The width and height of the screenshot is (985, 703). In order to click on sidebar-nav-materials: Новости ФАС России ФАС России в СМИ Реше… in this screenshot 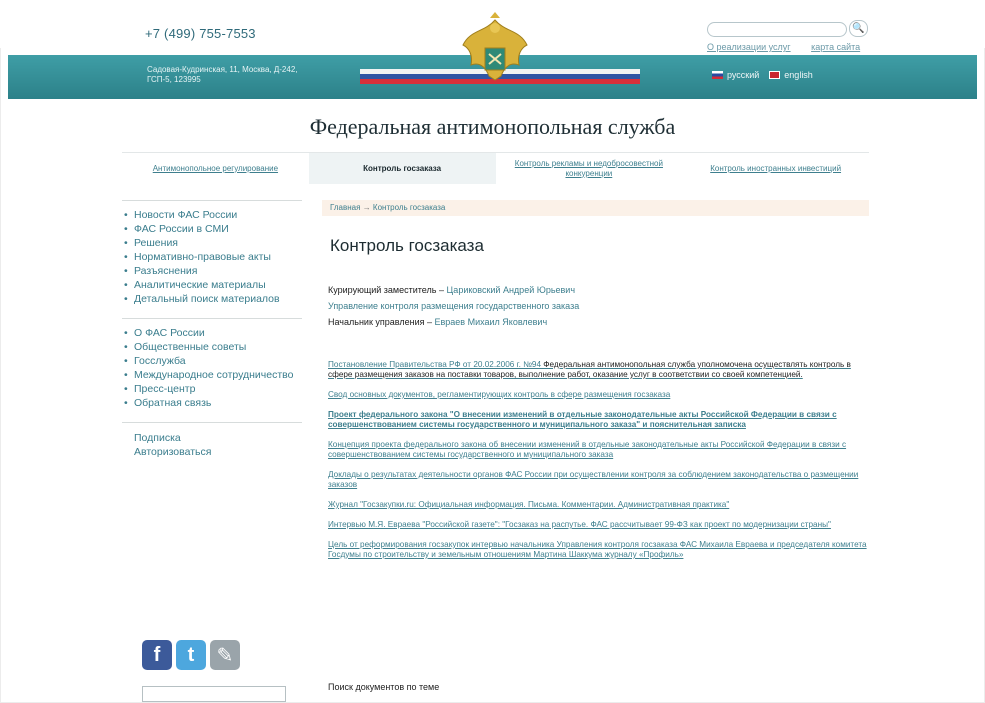, I will do `click(212, 253)`.